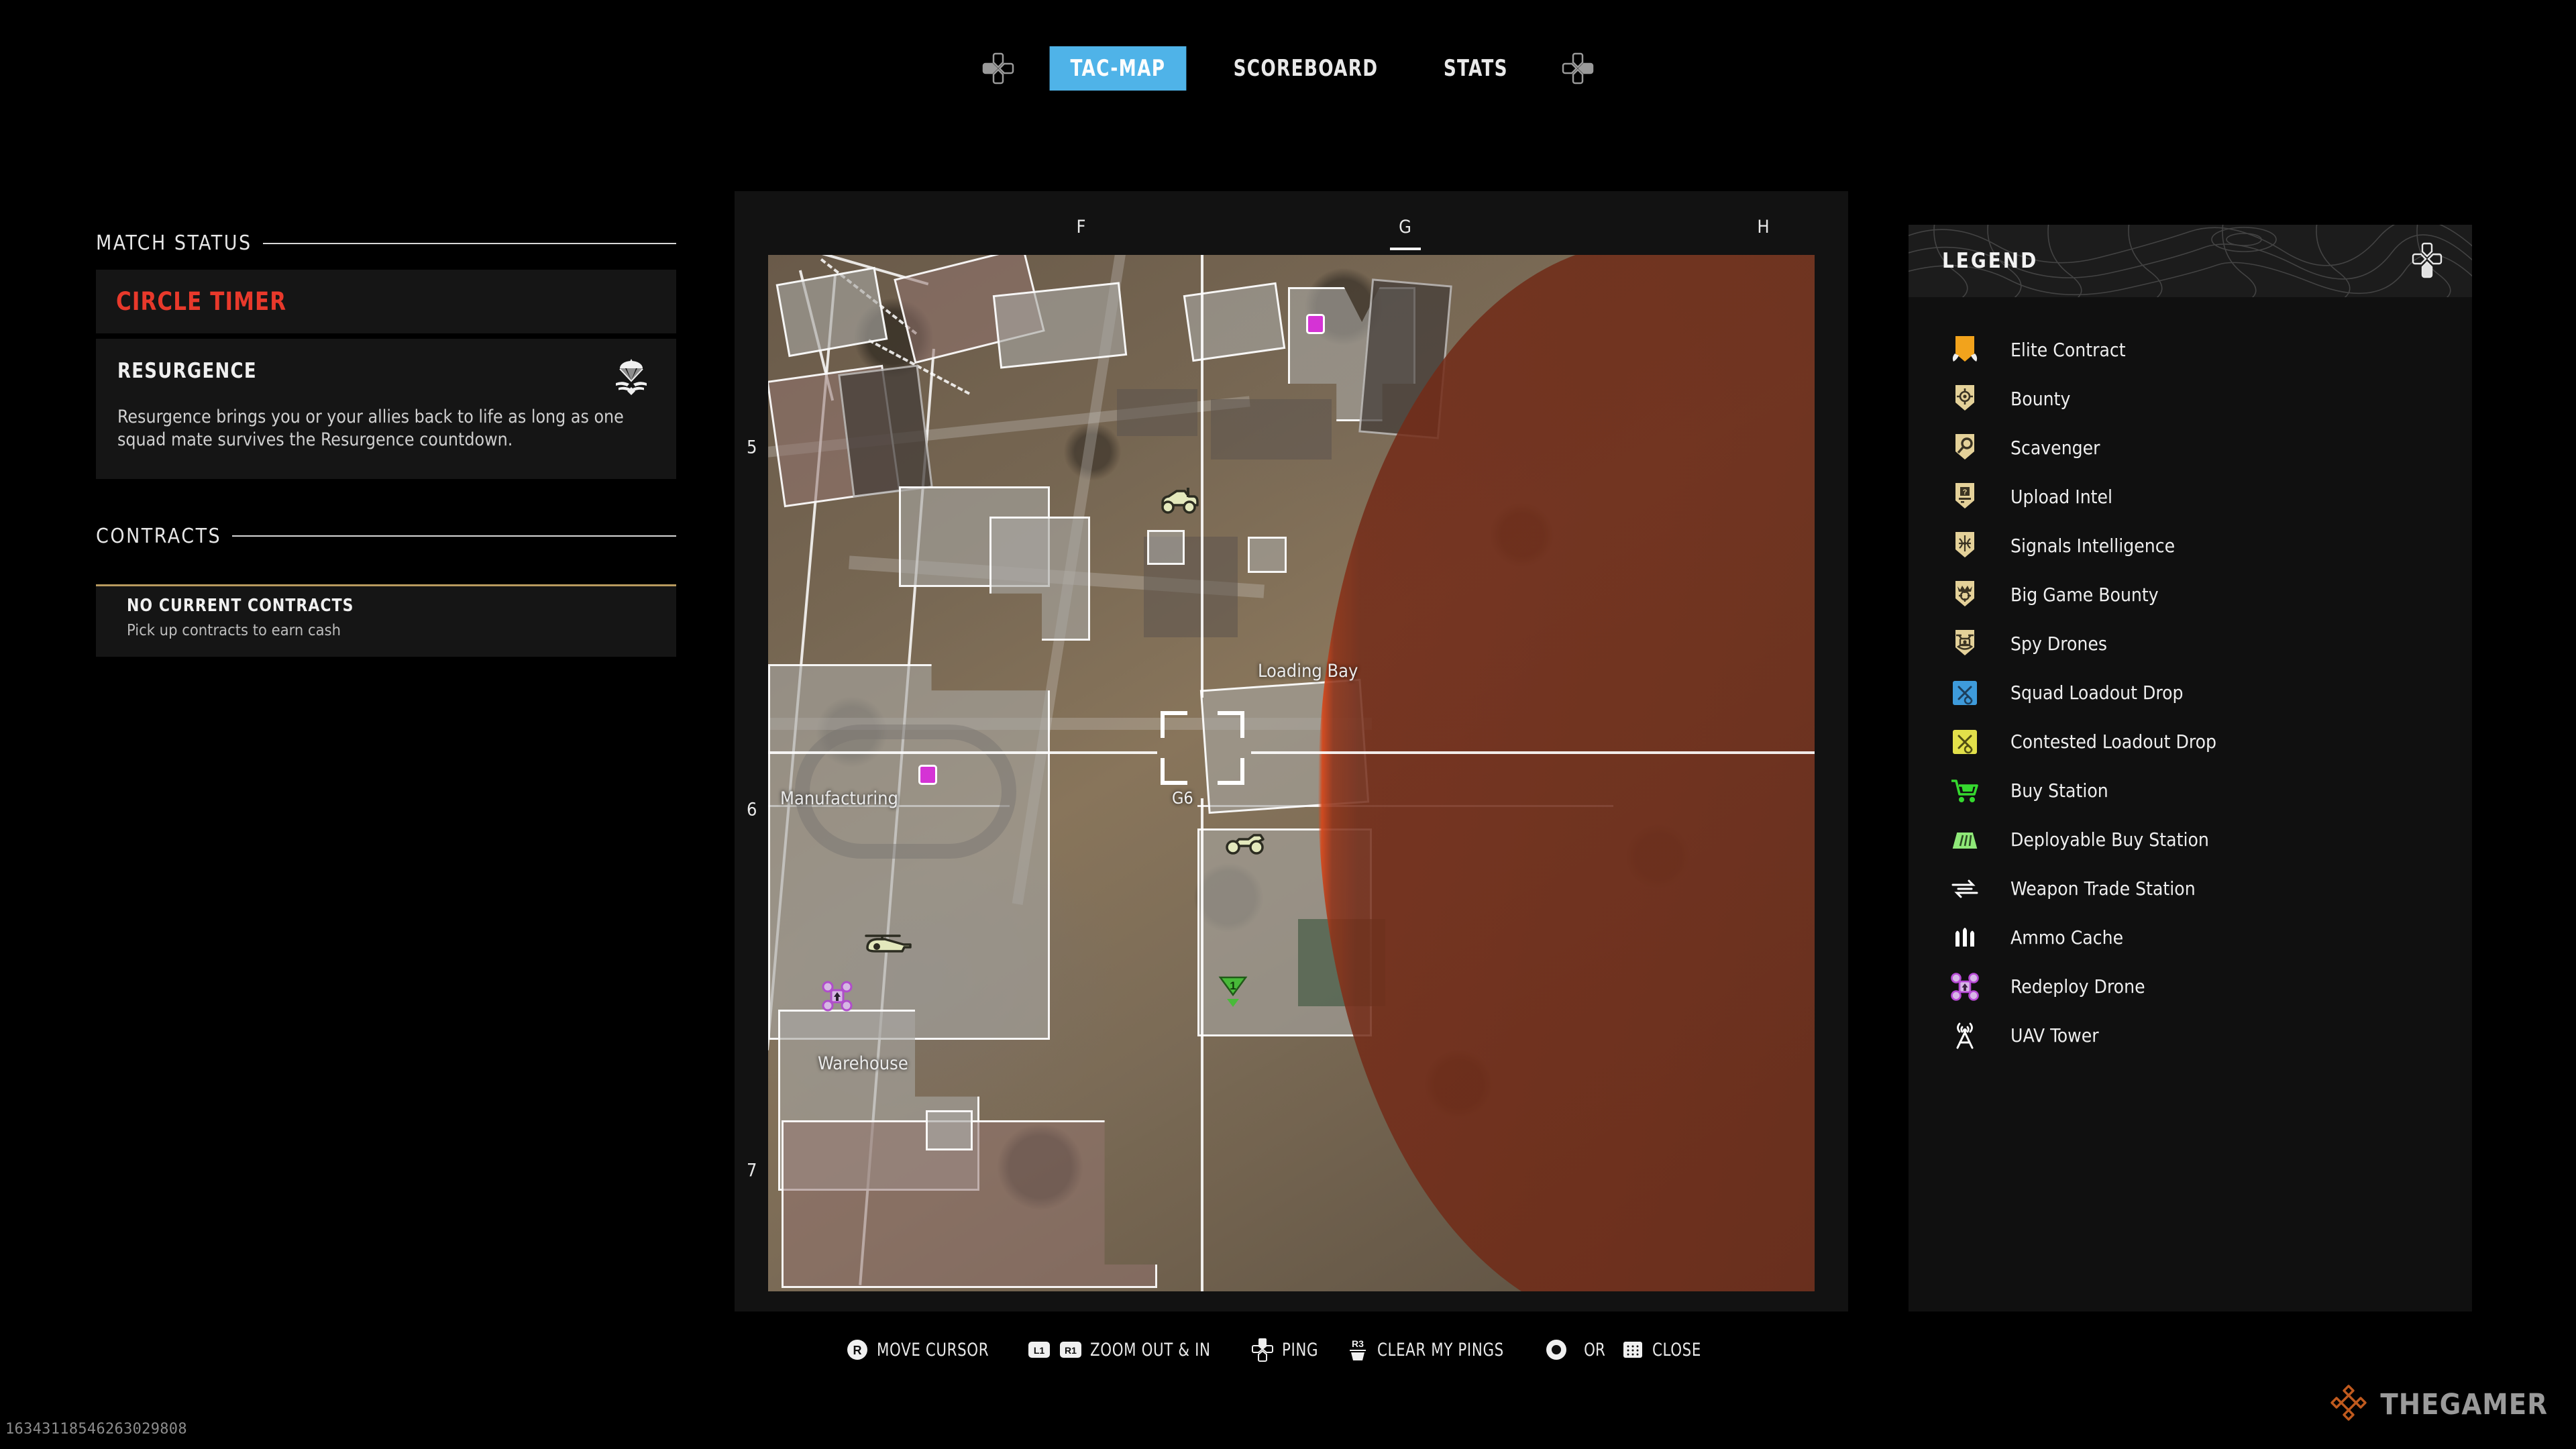 The width and height of the screenshot is (2576, 1449). I want to click on contract-subtitle: Pick up contracts to earn cash, so click(234, 629).